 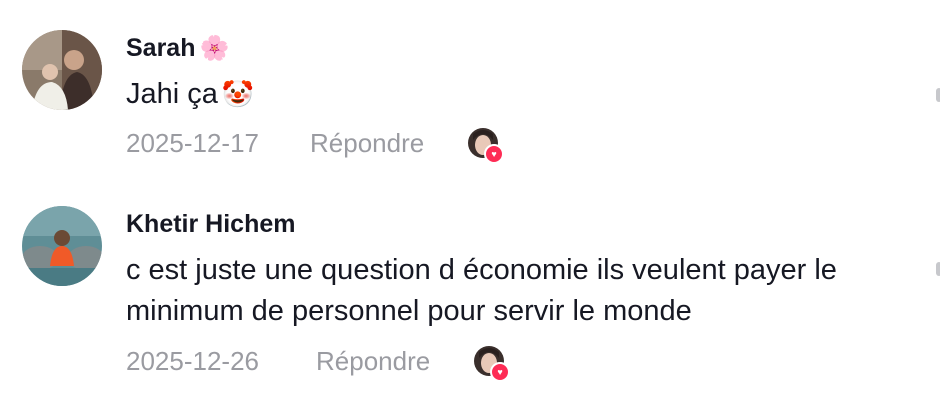 What do you see at coordinates (238, 94) in the screenshot?
I see `clown-emoji-icon: 🤡` at bounding box center [238, 94].